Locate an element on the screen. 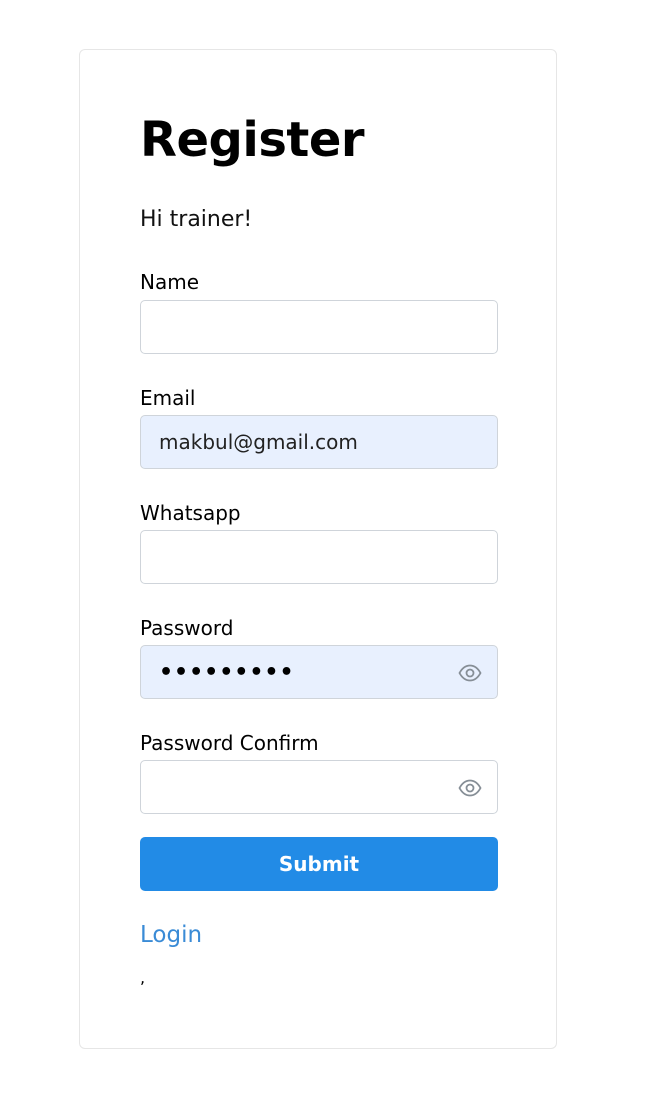 The image size is (663, 1103). password-label: Password is located at coordinates (187, 628).